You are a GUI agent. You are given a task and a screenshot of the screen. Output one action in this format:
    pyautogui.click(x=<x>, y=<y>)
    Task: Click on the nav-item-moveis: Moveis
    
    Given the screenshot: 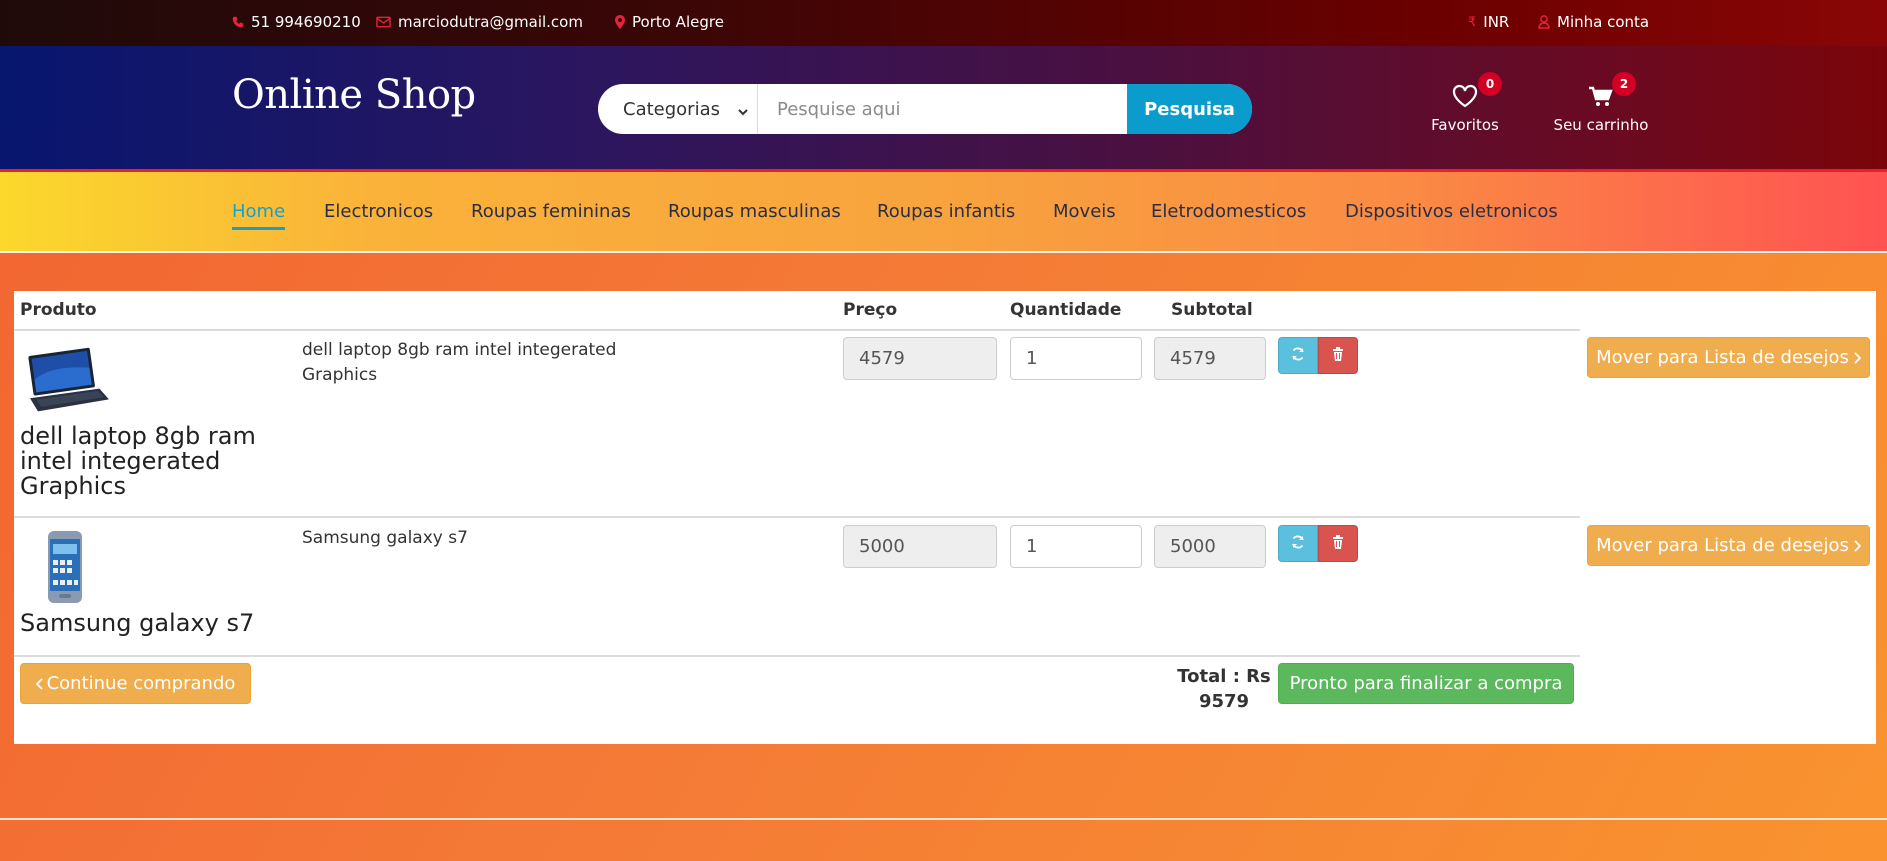 What is the action you would take?
    pyautogui.click(x=1084, y=211)
    